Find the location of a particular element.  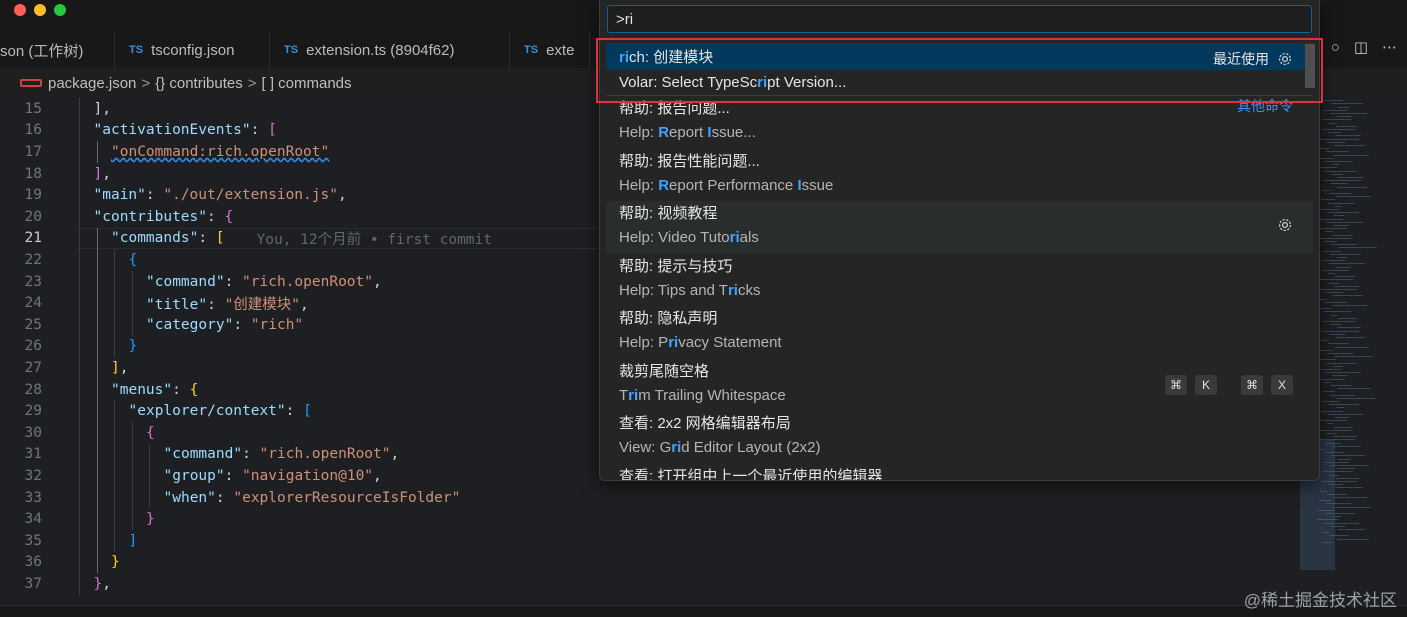

command-item: 帮助: 视频教程 Help: Video Tutorials is located at coordinates (959, 227).